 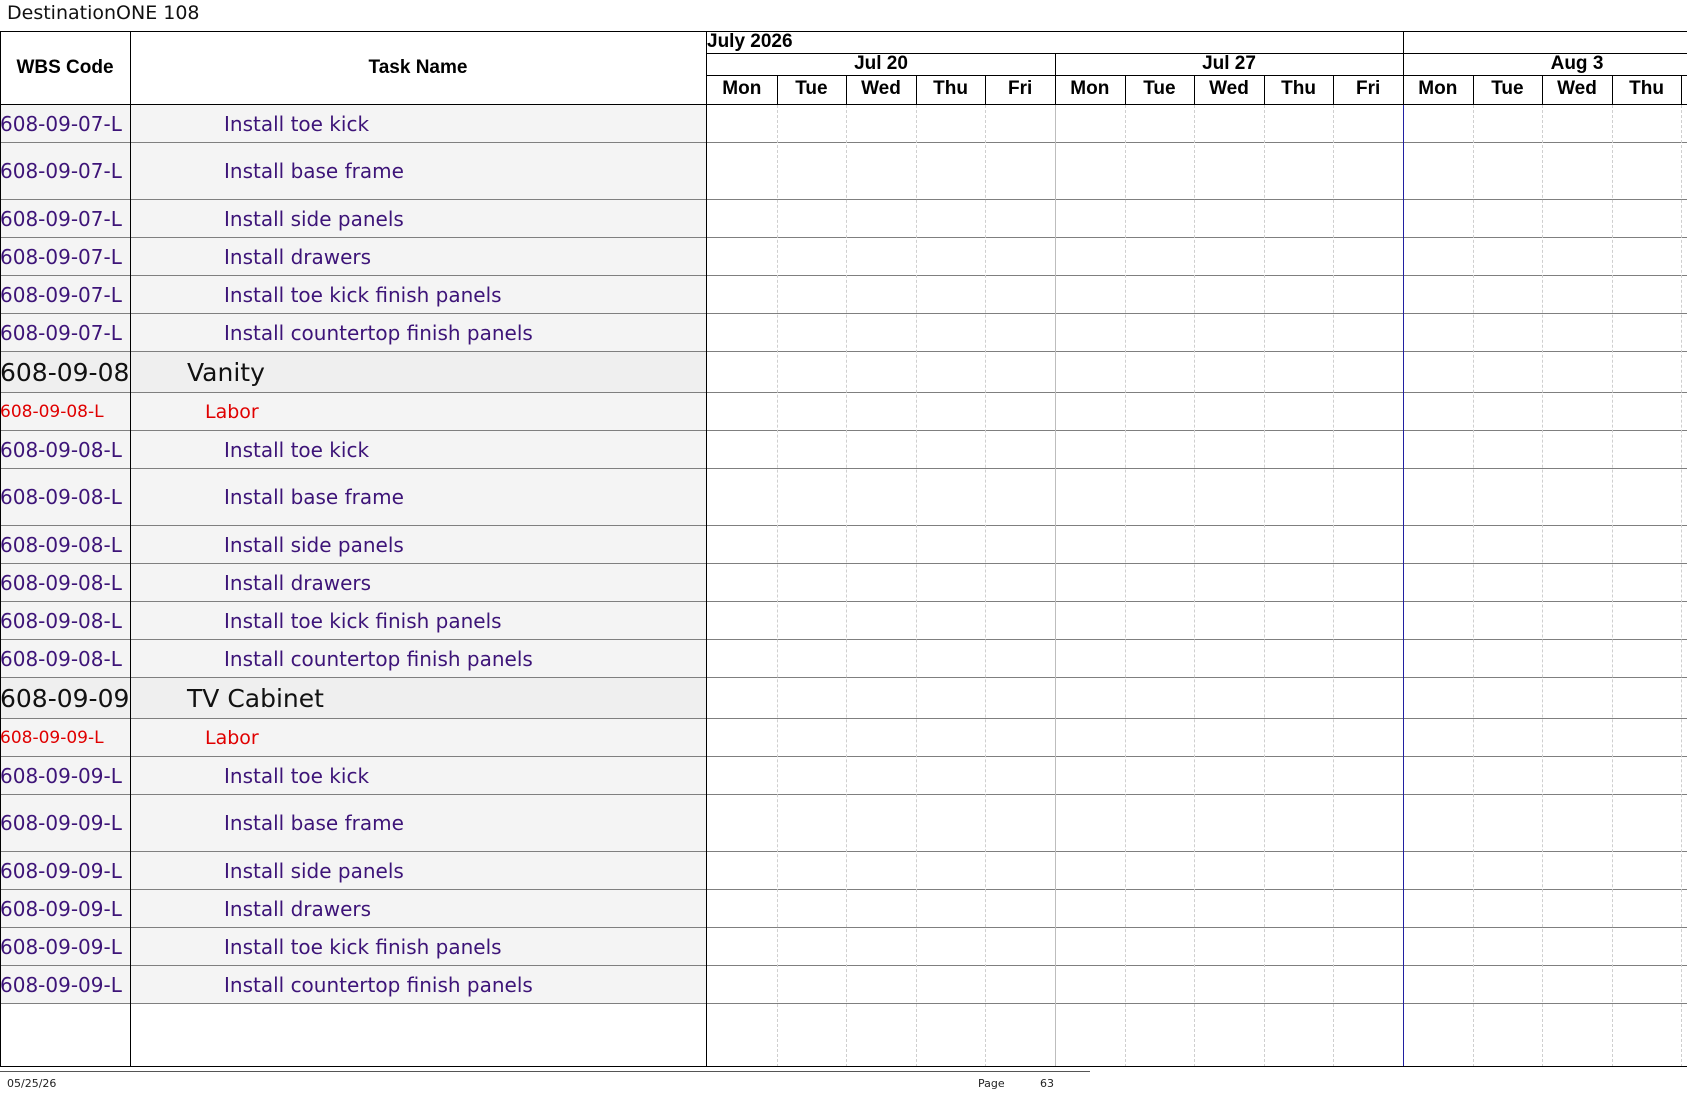 I want to click on wbs-code-cell: 608-09-09-L, so click(x=52, y=737).